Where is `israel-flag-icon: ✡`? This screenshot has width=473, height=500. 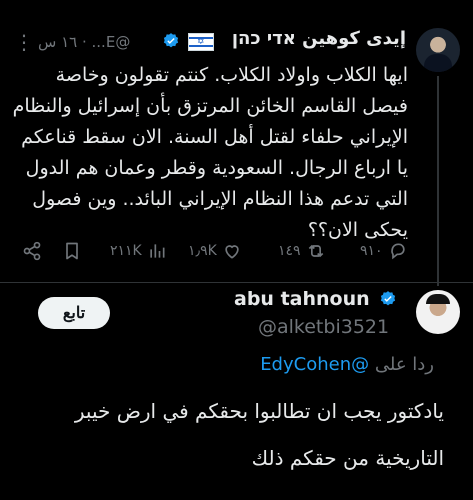 israel-flag-icon: ✡ is located at coordinates (201, 42).